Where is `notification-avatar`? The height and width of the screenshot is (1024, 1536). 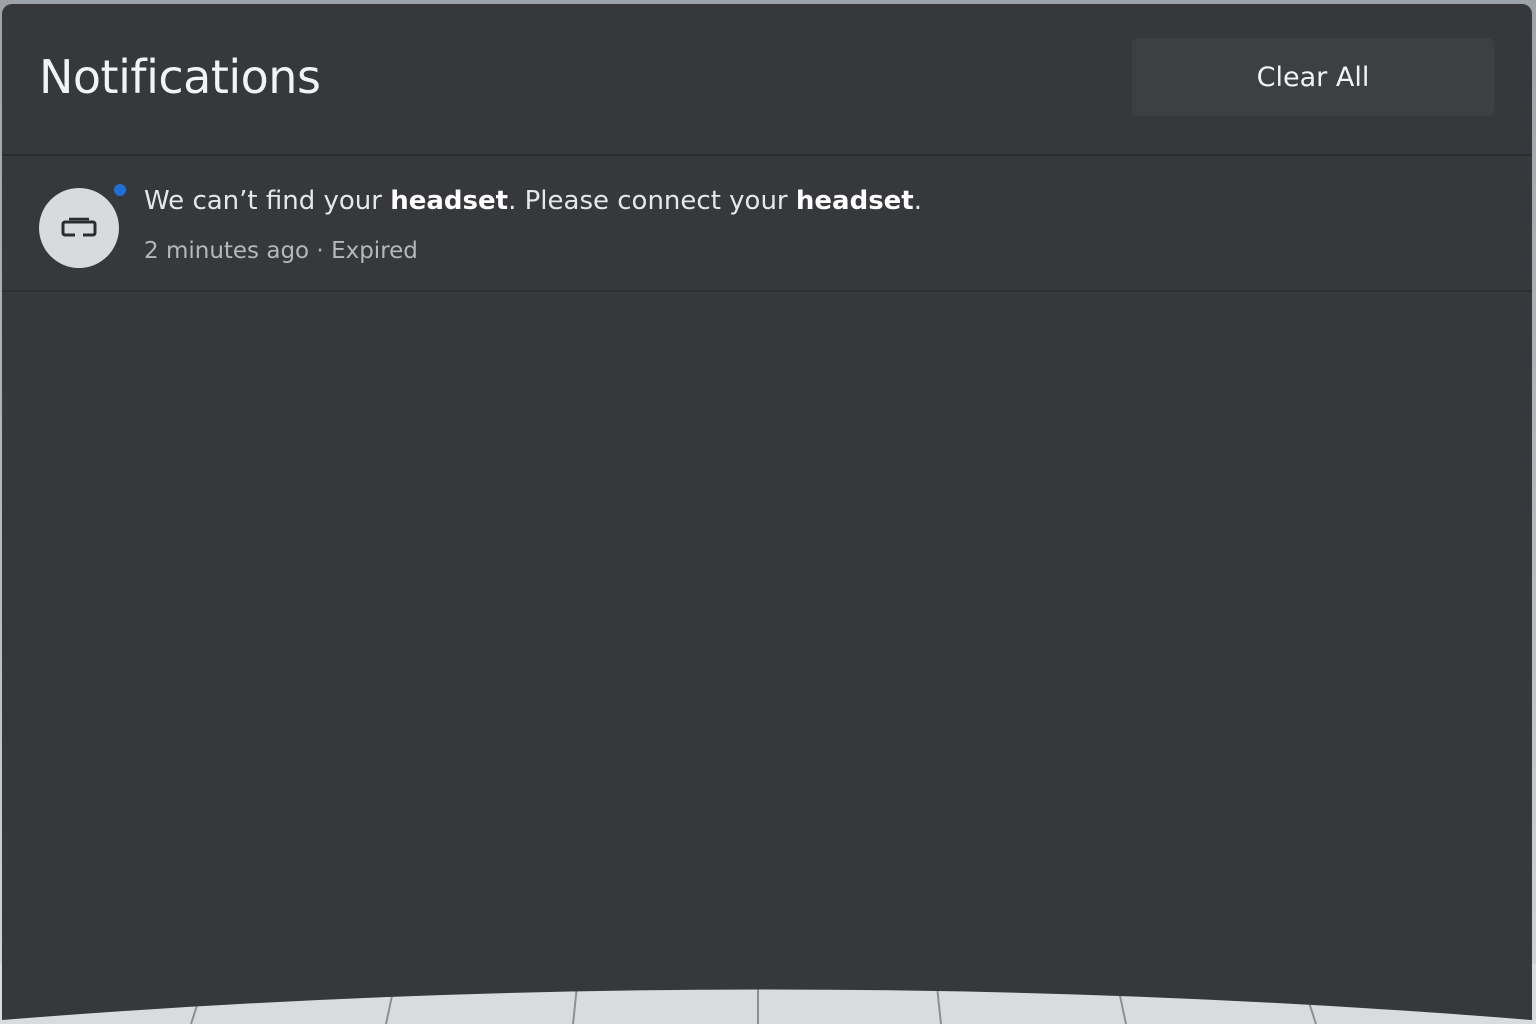 notification-avatar is located at coordinates (79, 228).